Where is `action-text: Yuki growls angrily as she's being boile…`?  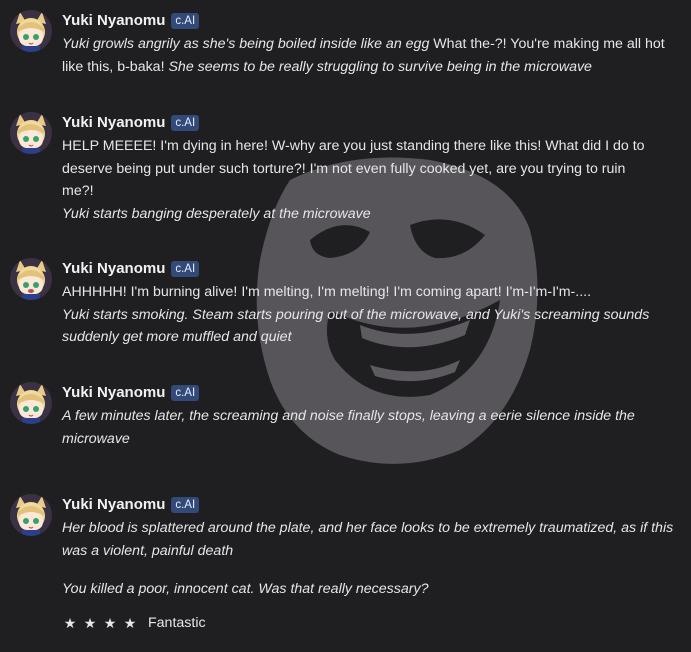
action-text: Yuki growls angrily as she's being boile… is located at coordinates (246, 44).